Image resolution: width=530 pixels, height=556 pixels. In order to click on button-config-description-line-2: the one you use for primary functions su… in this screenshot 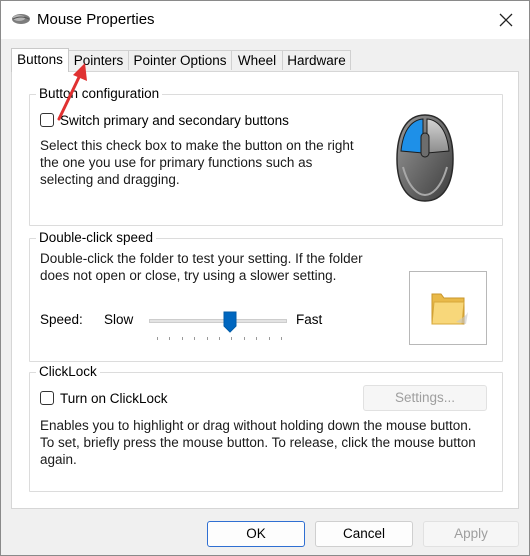, I will do `click(176, 162)`.